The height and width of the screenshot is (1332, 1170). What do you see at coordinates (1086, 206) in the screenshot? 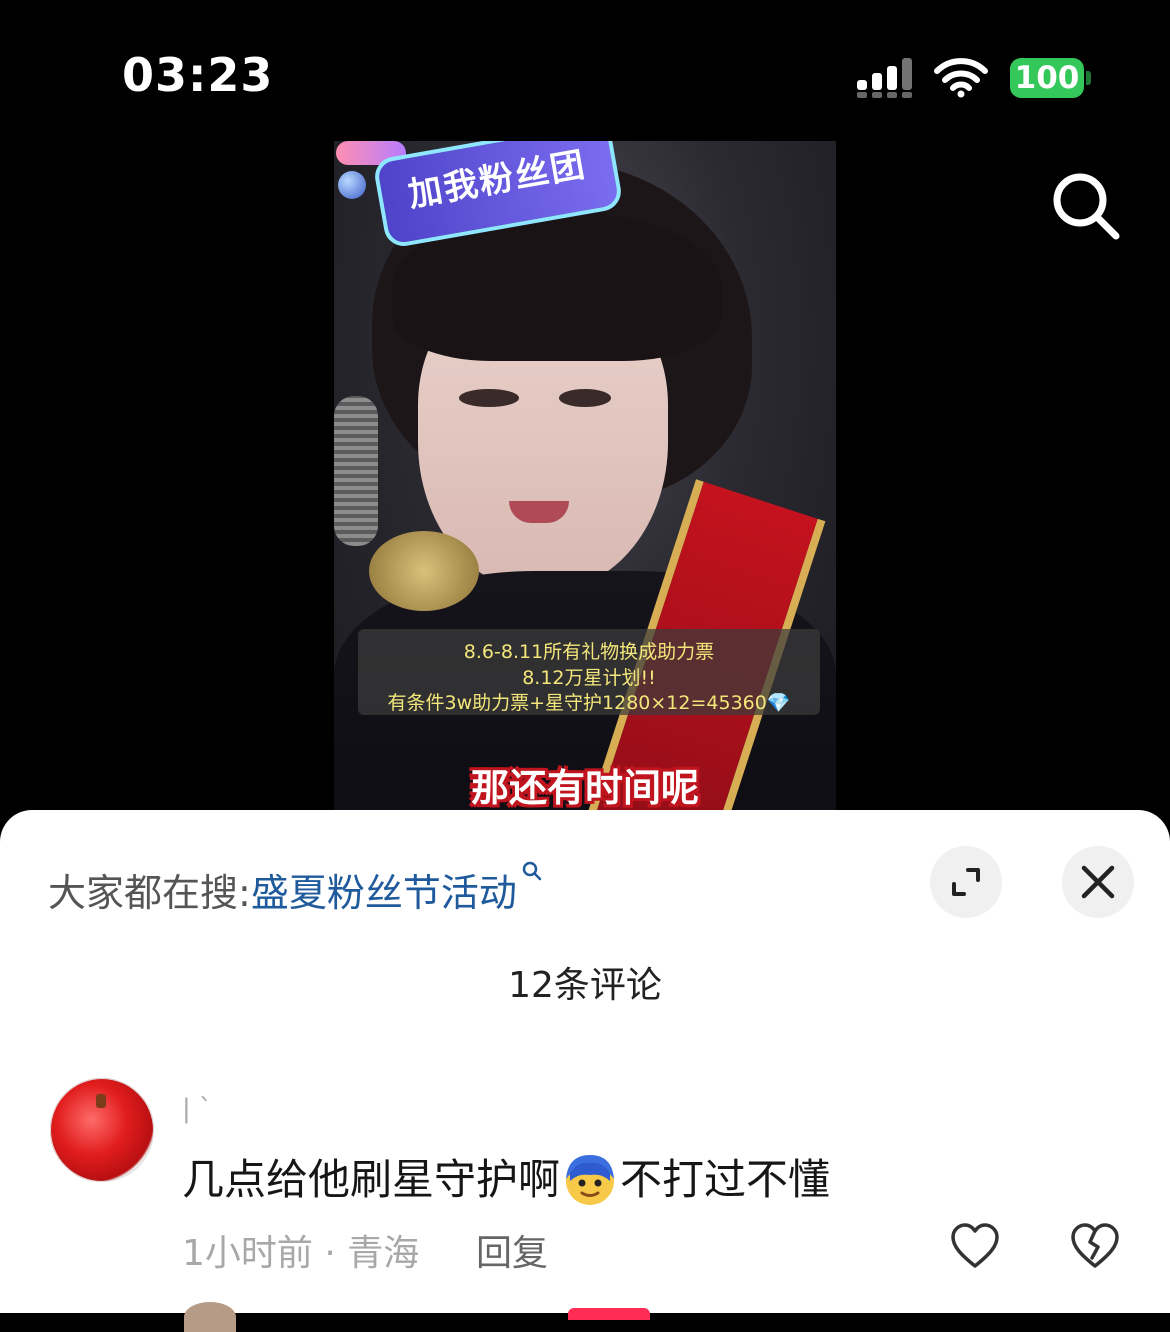
I see `search-icon` at bounding box center [1086, 206].